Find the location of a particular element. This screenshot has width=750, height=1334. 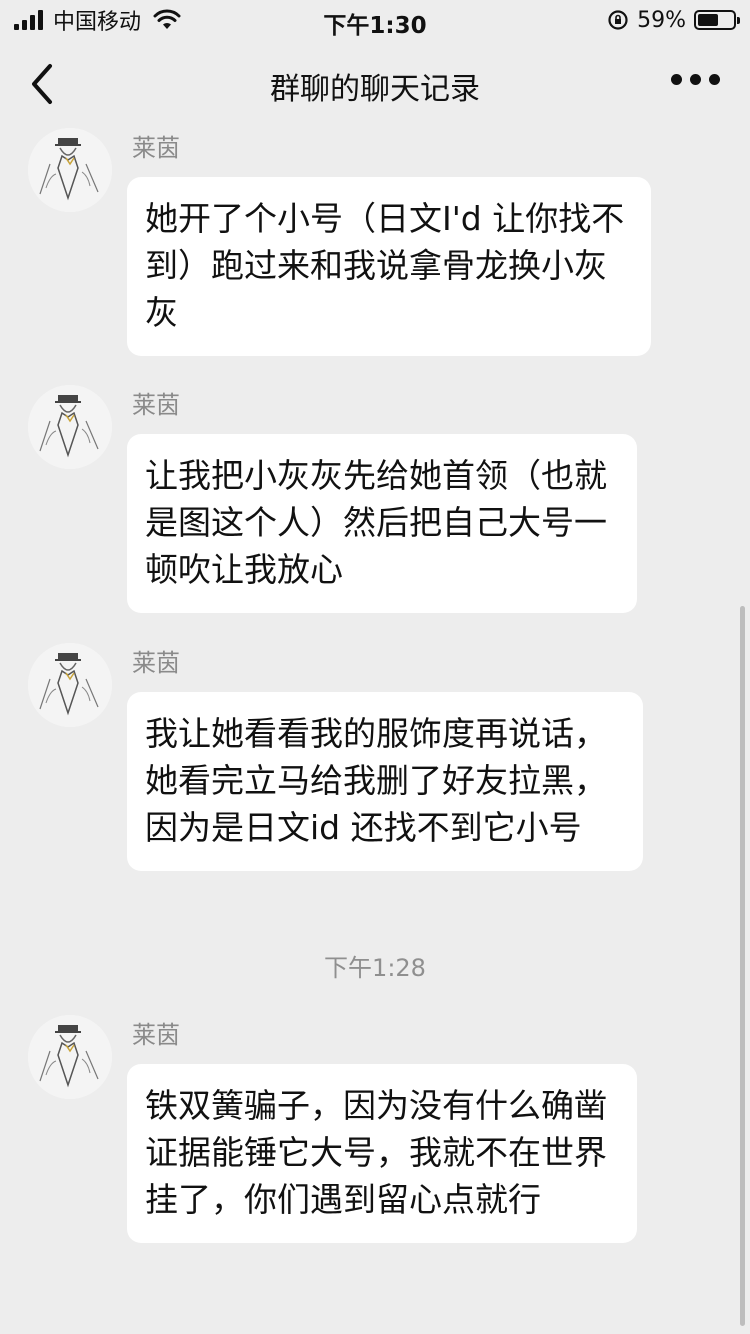

message-bubble: 铁双簧骗子，因为没有什么确凿证据能锤它大号，我就不在世界挂了，你们遇到留心点就行 is located at coordinates (382, 1153).